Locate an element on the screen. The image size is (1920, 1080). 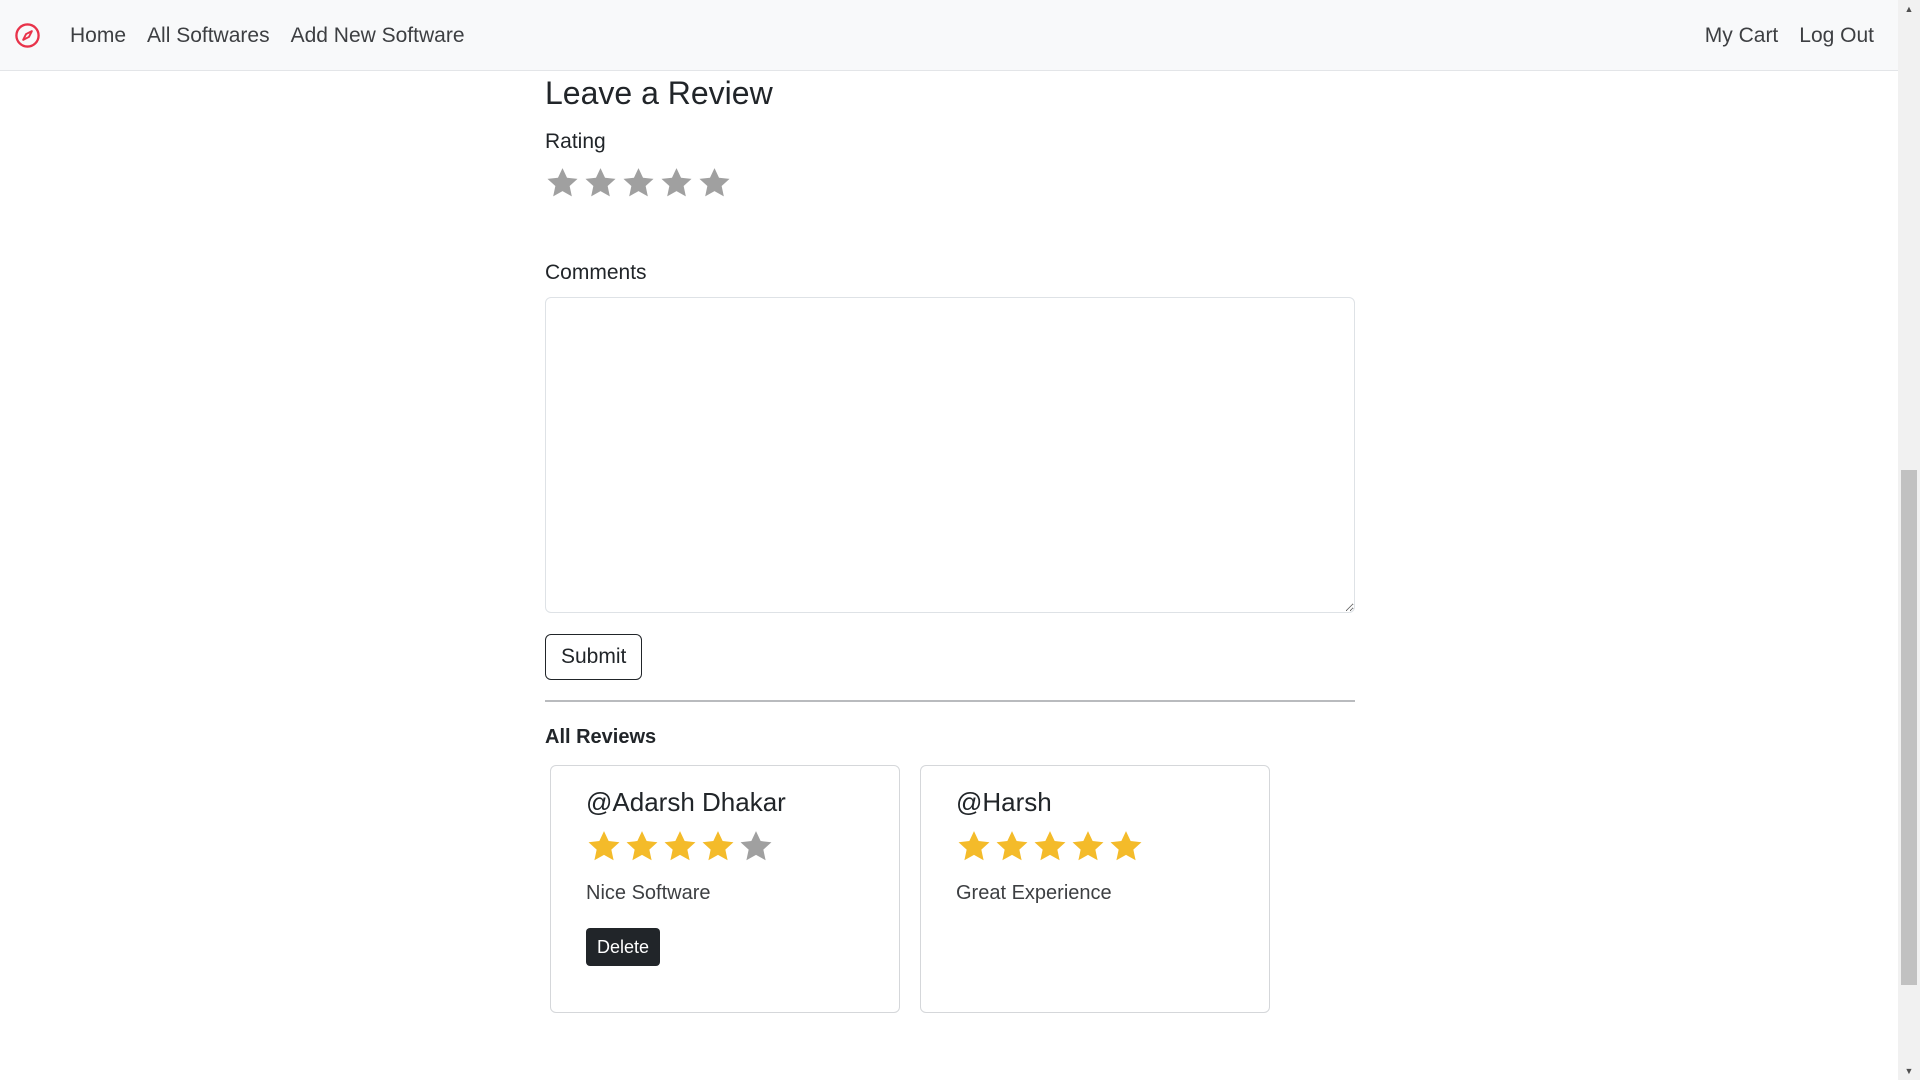
rating-label: Rating is located at coordinates (575, 141).